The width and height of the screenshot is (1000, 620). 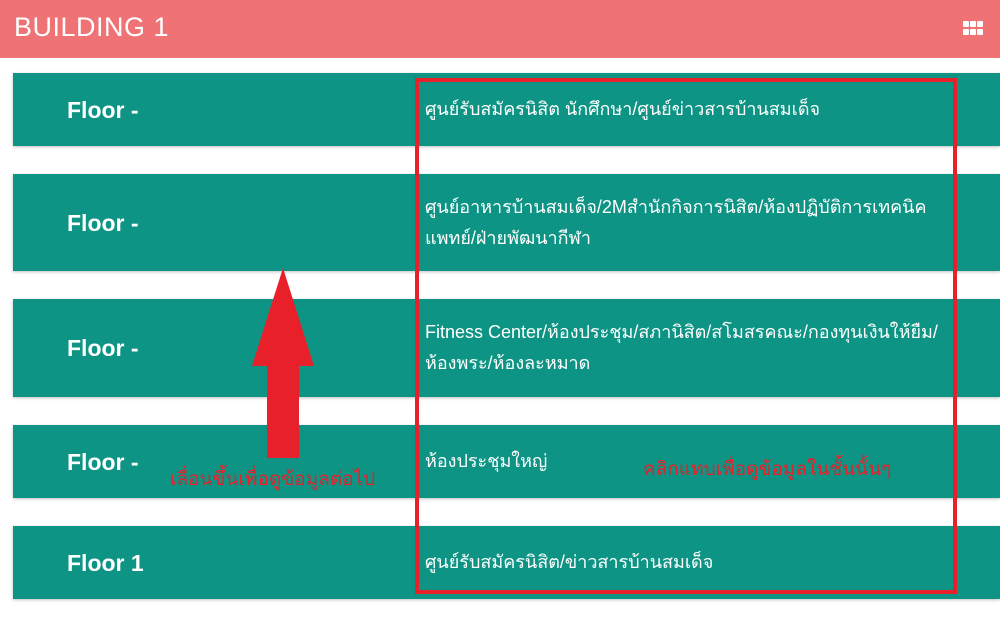 What do you see at coordinates (973, 28) in the screenshot?
I see `grid-icon` at bounding box center [973, 28].